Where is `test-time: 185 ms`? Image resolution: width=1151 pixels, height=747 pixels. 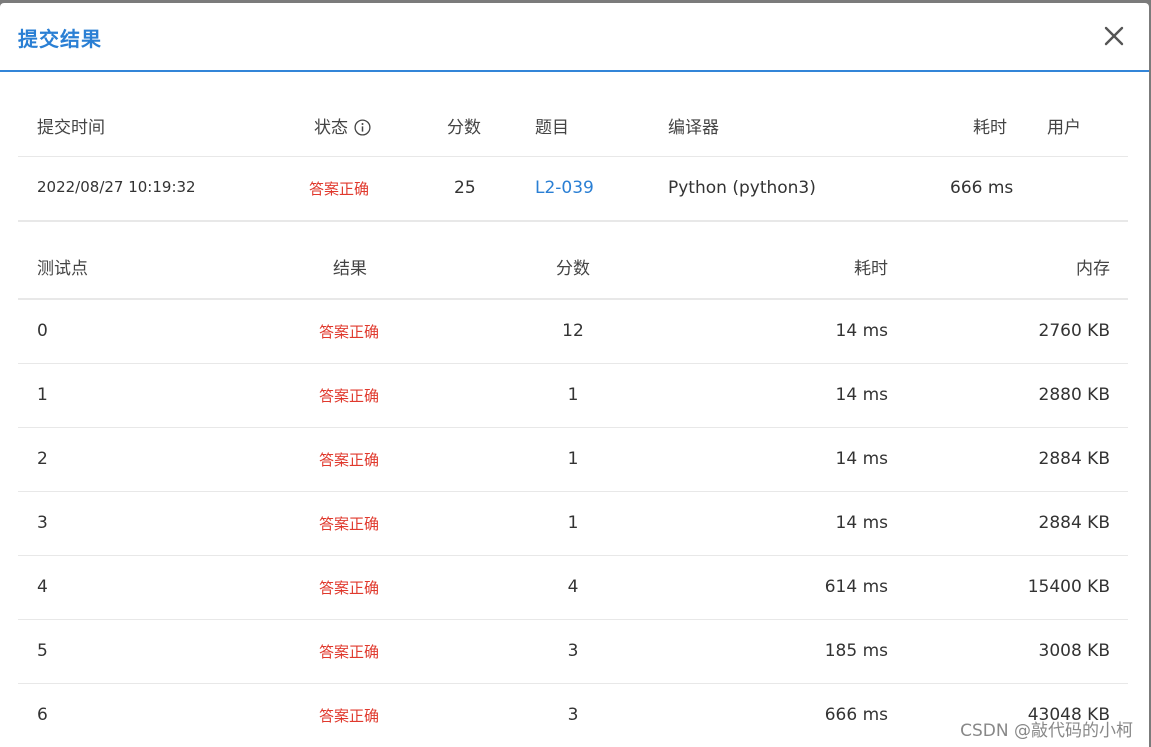
test-time: 185 ms is located at coordinates (856, 651).